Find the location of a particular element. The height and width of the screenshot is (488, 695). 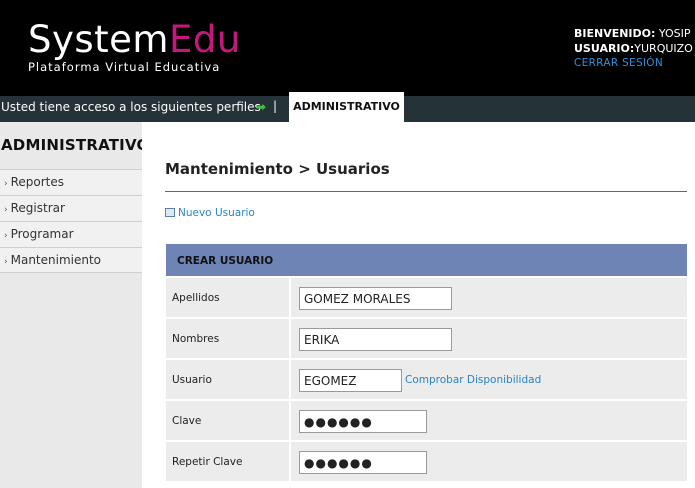

logo-accent: Edu is located at coordinates (204, 39).